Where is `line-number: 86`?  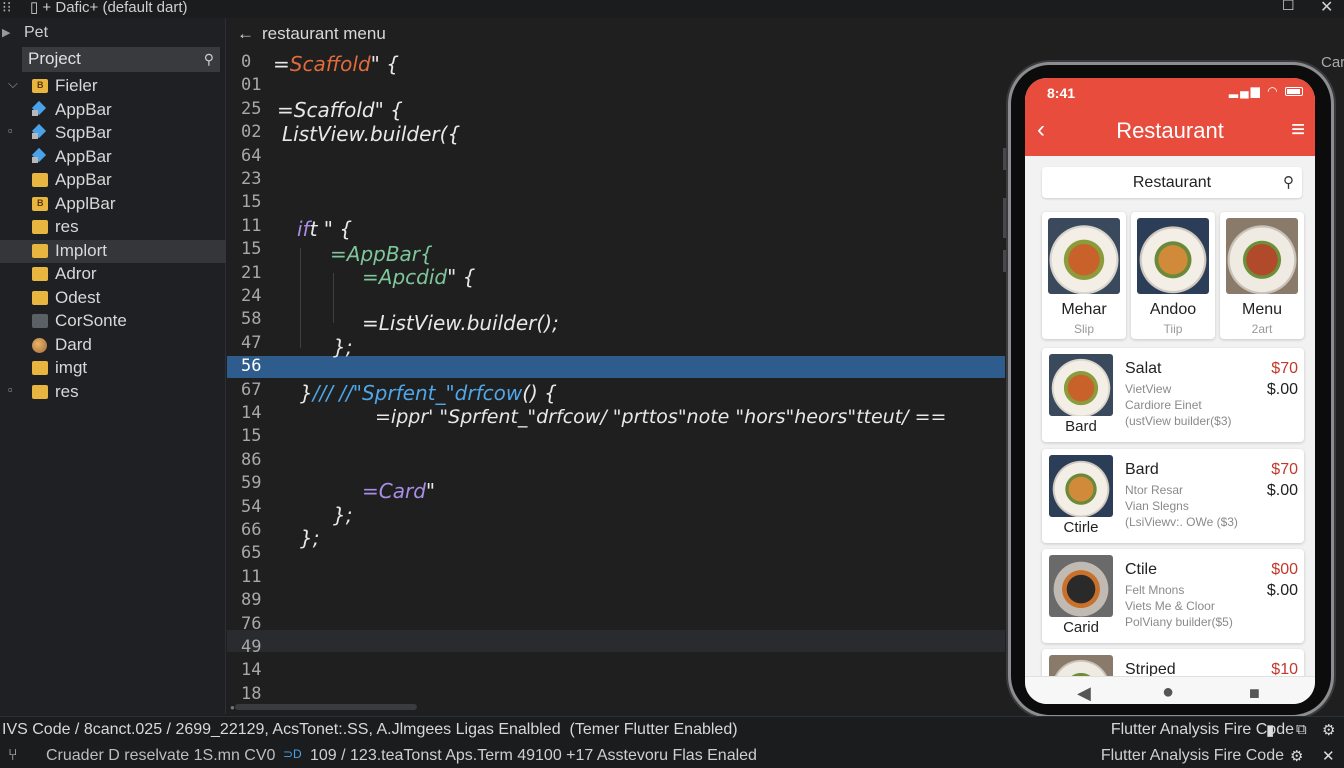 line-number: 86 is located at coordinates (251, 459).